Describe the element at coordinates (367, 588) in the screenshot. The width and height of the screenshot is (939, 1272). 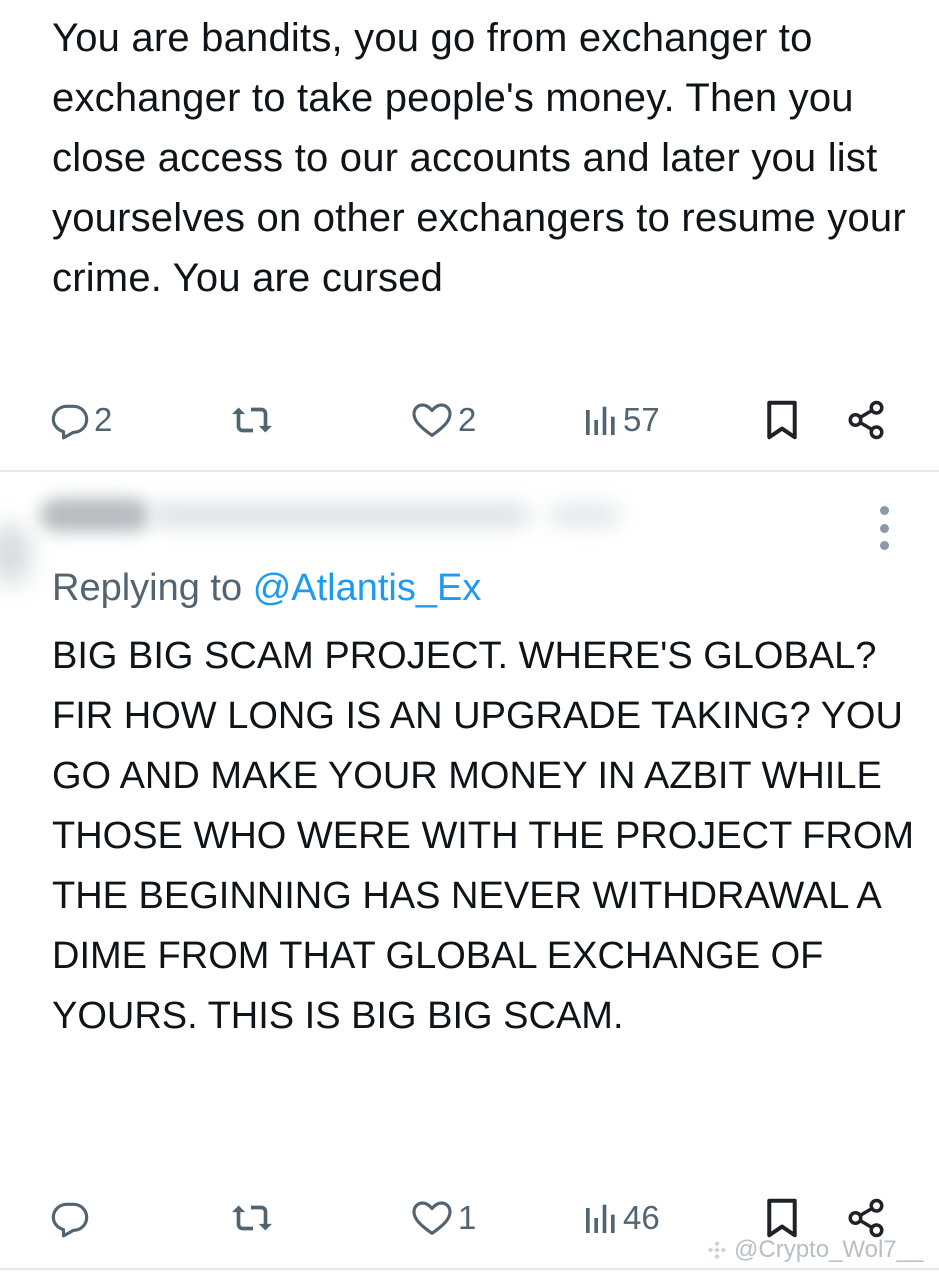
I see `replying-handle-link: @Atlantis_Ex` at that location.